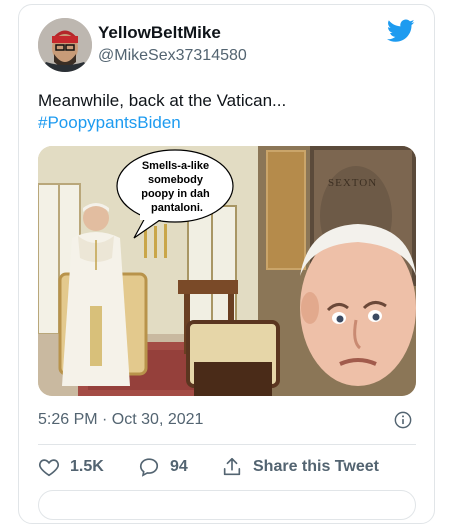 The image size is (454, 524). What do you see at coordinates (87, 466) in the screenshot?
I see `like-count: 1.5K` at bounding box center [87, 466].